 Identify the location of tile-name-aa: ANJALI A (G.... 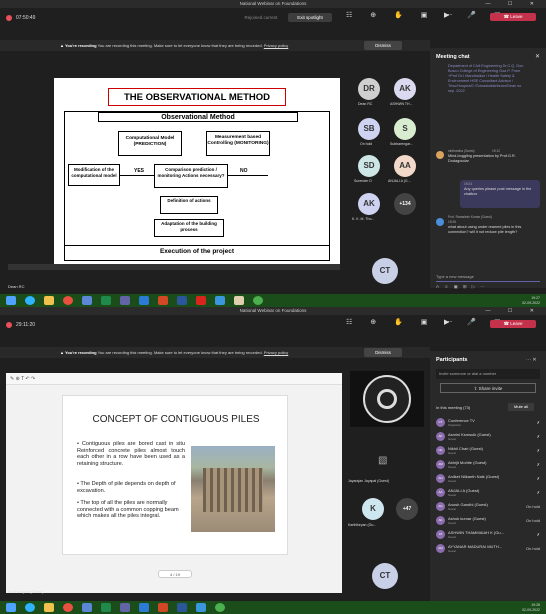
(399, 181).